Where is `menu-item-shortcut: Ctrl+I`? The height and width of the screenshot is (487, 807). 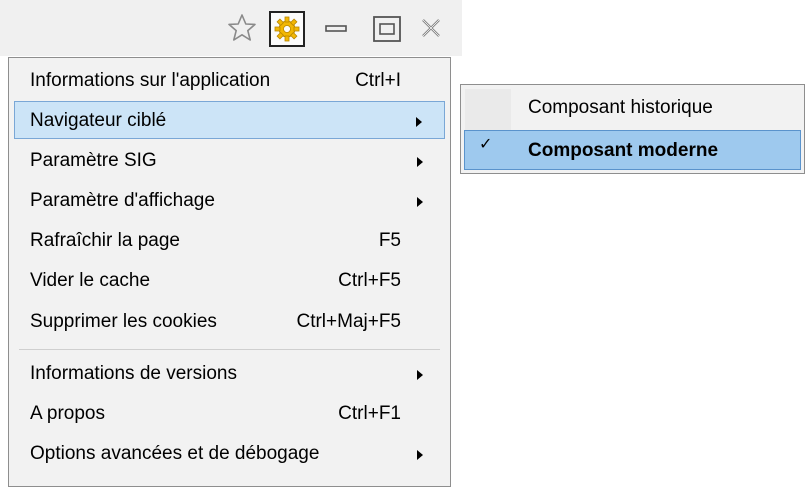
menu-item-shortcut: Ctrl+I is located at coordinates (378, 80).